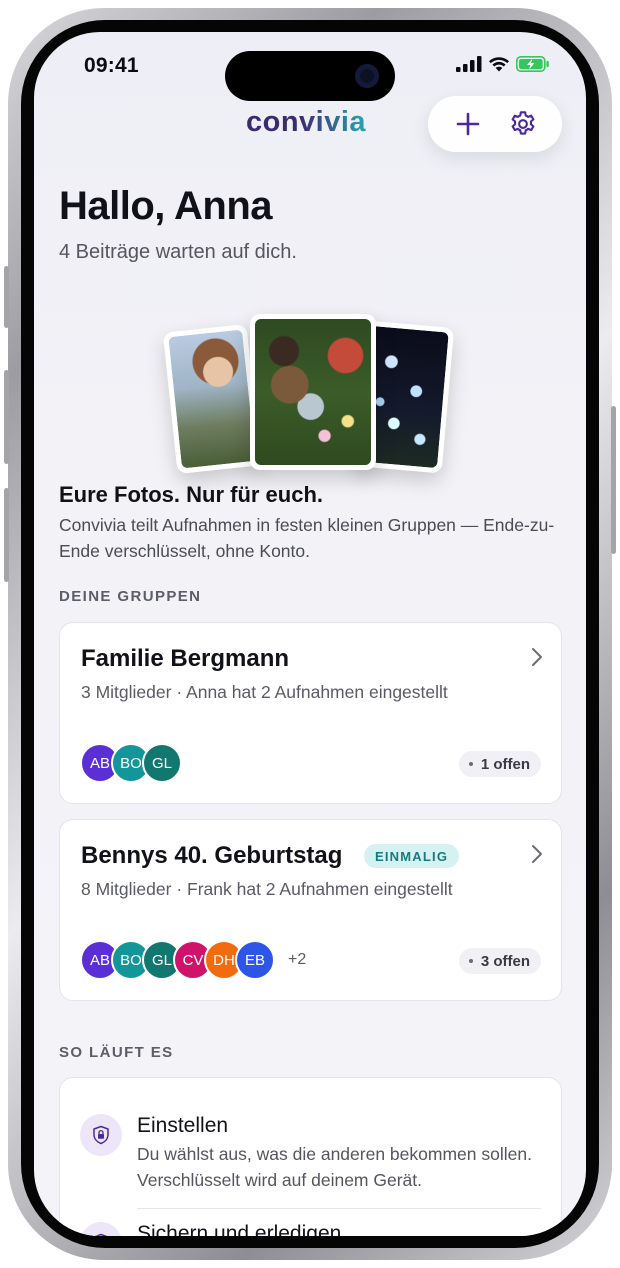 The width and height of the screenshot is (620, 1268). I want to click on group-title: Familie Bergmann, so click(185, 658).